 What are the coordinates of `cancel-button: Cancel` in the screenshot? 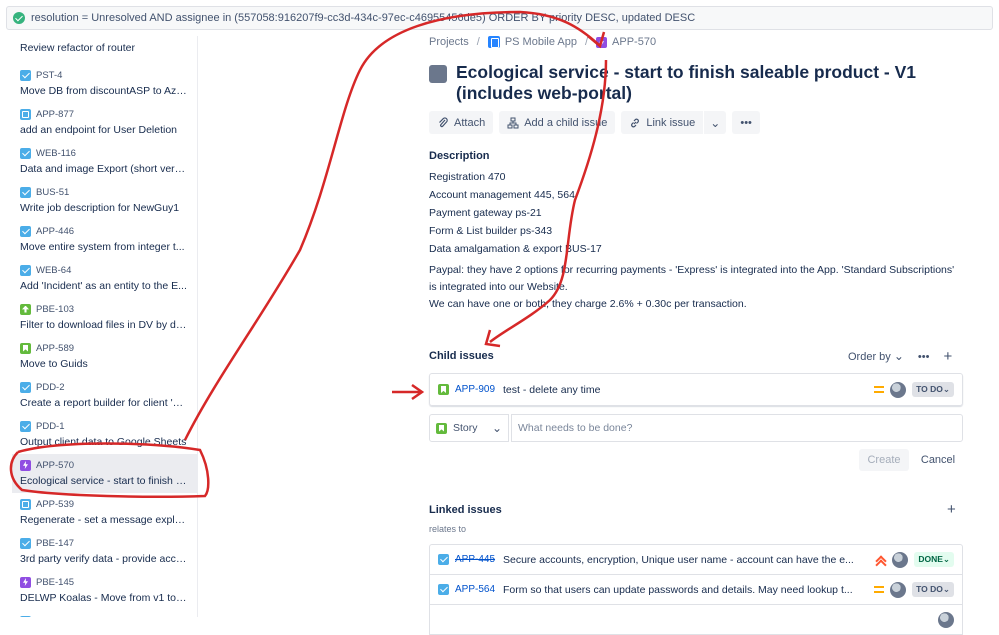 It's located at (938, 460).